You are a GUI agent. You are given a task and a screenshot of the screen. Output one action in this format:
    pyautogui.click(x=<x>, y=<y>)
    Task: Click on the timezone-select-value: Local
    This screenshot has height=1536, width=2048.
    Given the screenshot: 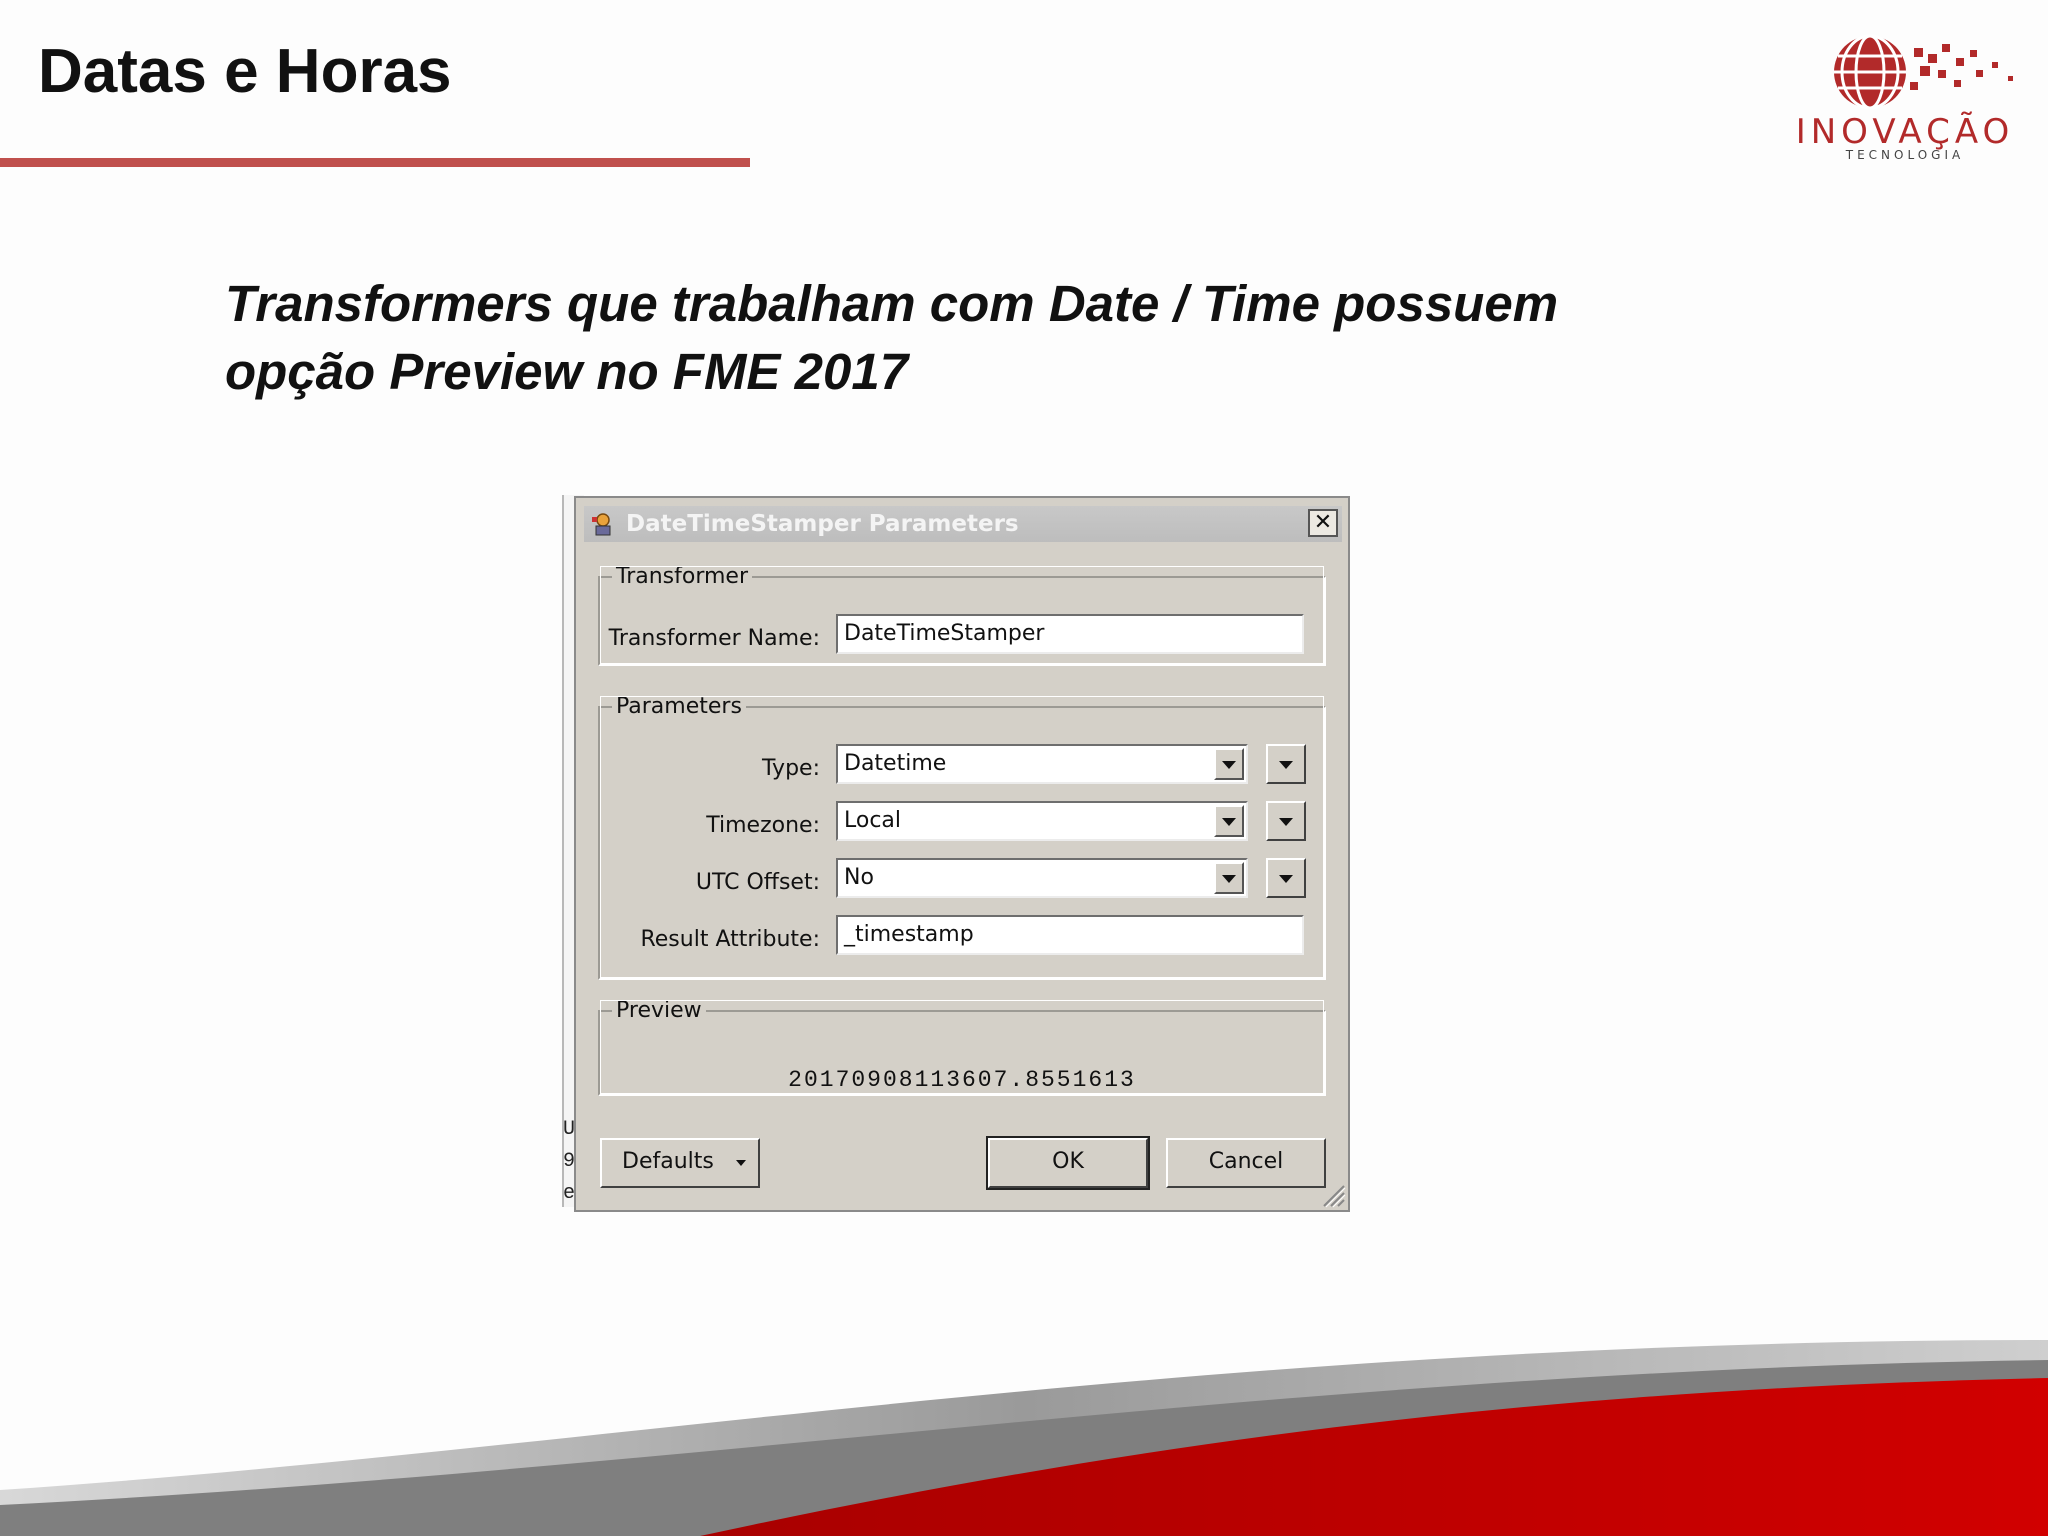 What is the action you would take?
    pyautogui.click(x=873, y=820)
    